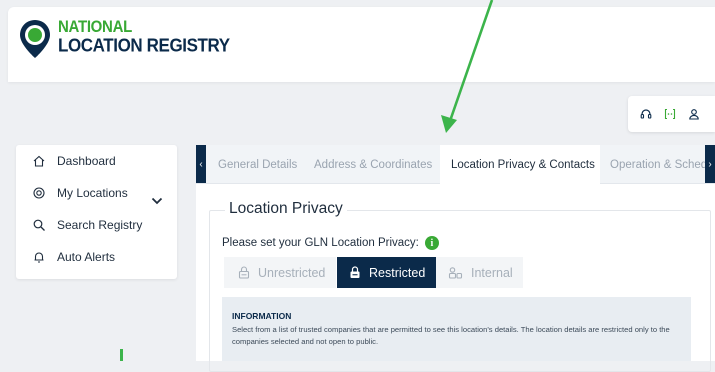  I want to click on brackets-icon, so click(670, 114).